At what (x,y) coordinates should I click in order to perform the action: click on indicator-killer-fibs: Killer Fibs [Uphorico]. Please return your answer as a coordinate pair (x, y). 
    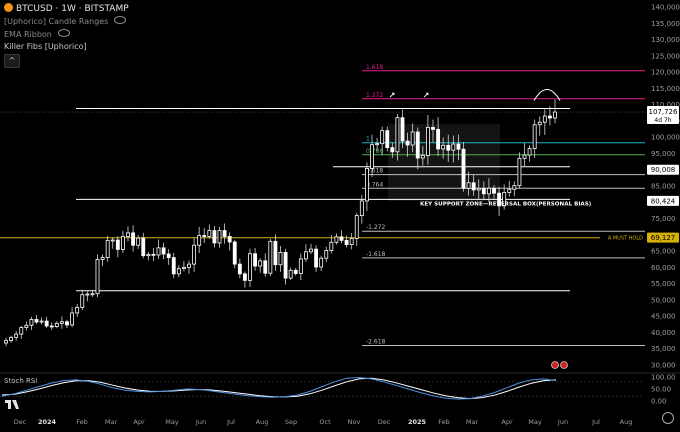
    Looking at the image, I should click on (45, 46).